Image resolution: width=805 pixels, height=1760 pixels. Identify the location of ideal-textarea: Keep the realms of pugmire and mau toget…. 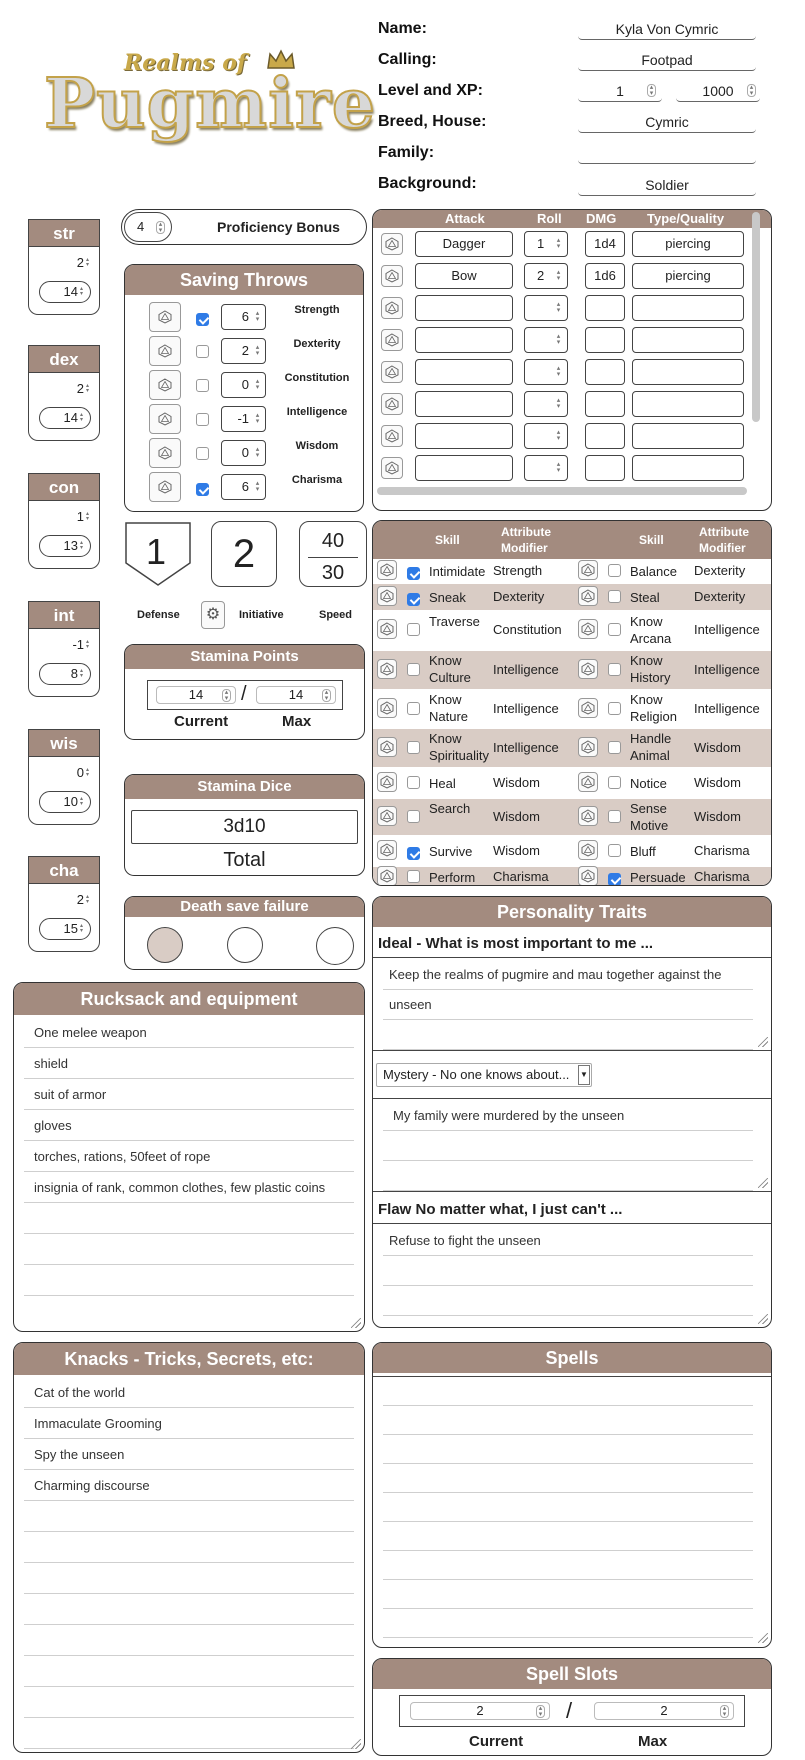
(572, 1004).